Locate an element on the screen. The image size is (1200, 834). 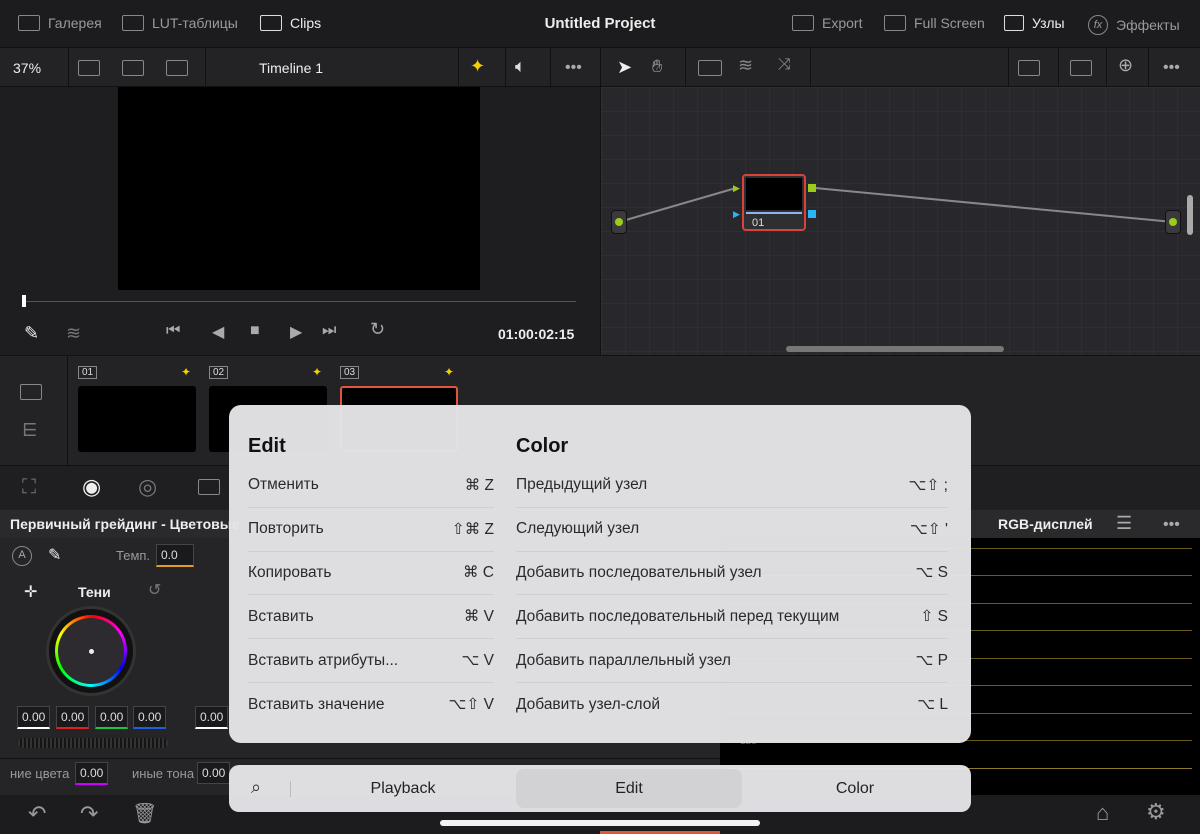
alpha-output is located at coordinates (812, 214).